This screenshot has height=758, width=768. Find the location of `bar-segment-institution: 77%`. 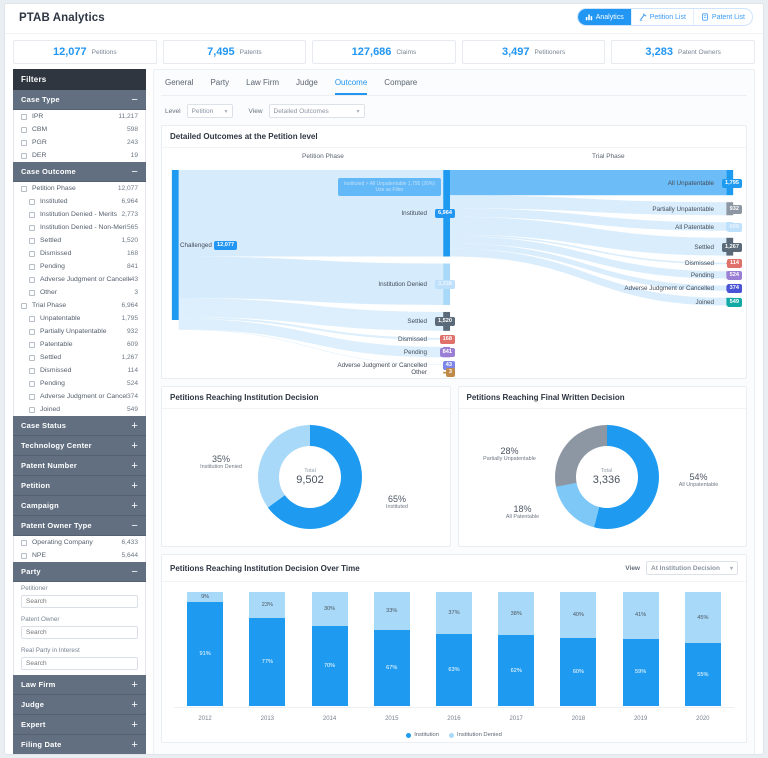

bar-segment-institution: 77% is located at coordinates (267, 662).